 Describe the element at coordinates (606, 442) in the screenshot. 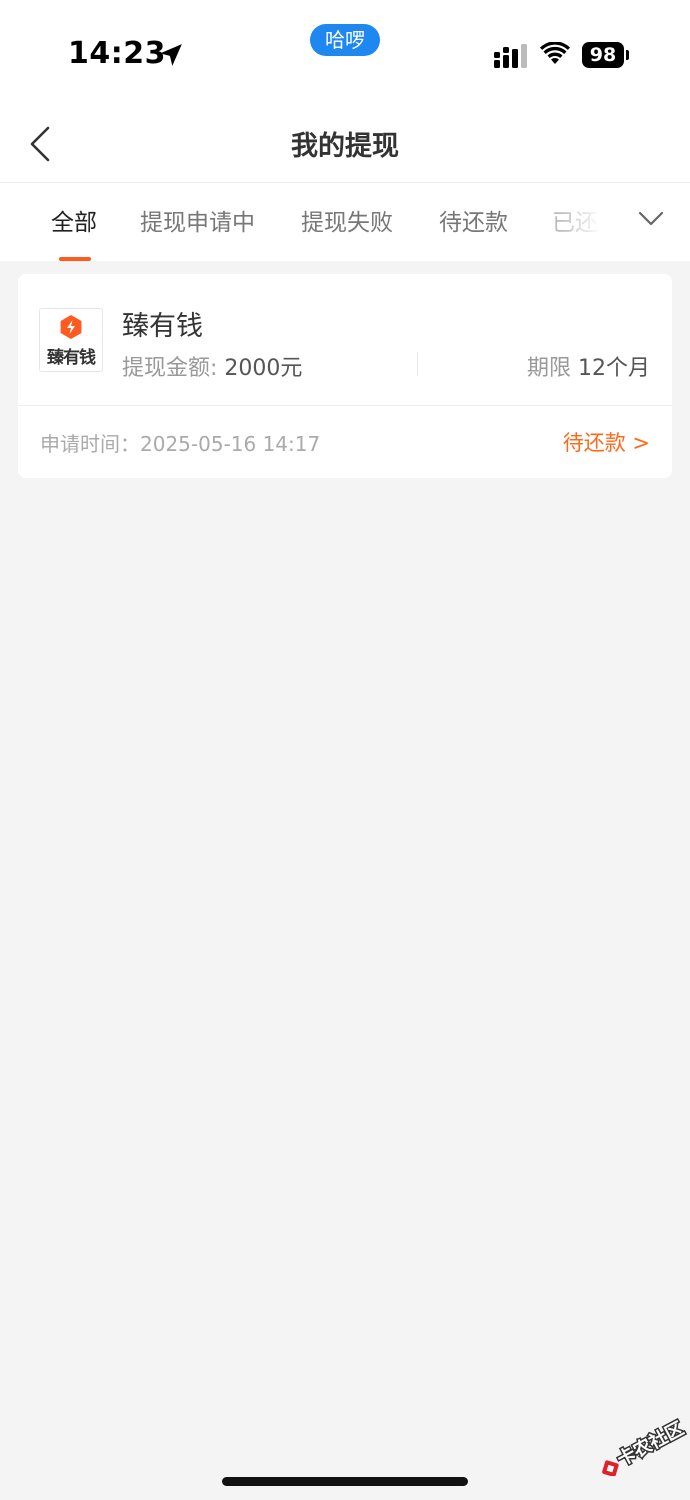

I see `record-status-link: 待还款 >` at that location.